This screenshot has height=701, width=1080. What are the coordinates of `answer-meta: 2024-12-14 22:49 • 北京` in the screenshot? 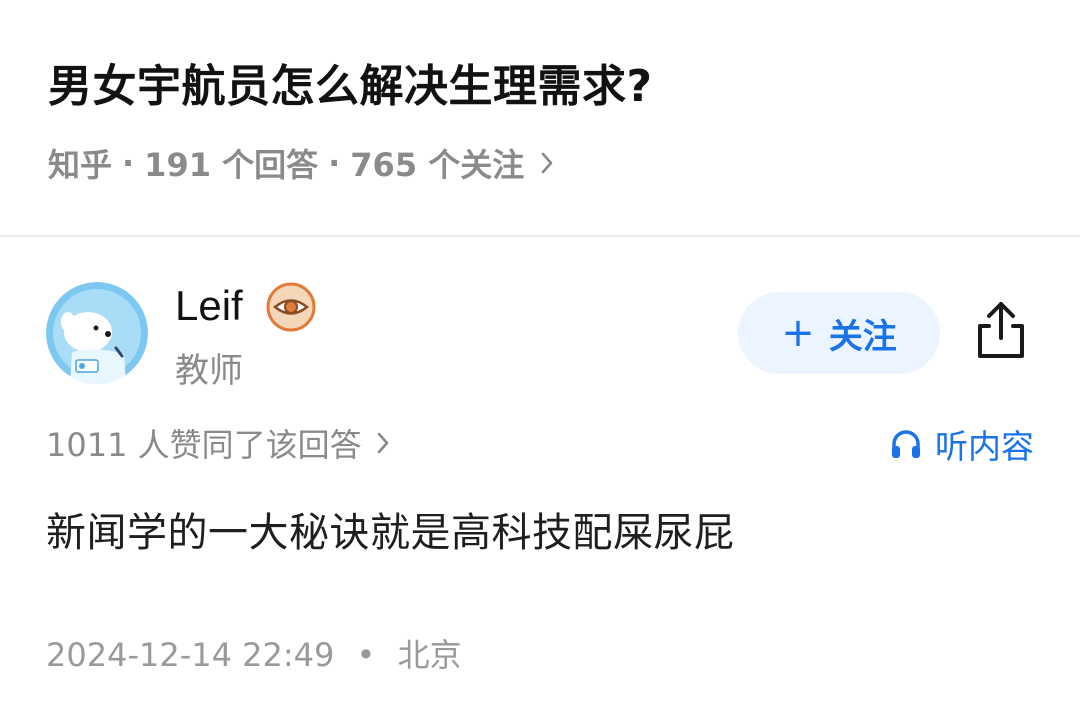 It's located at (254, 653).